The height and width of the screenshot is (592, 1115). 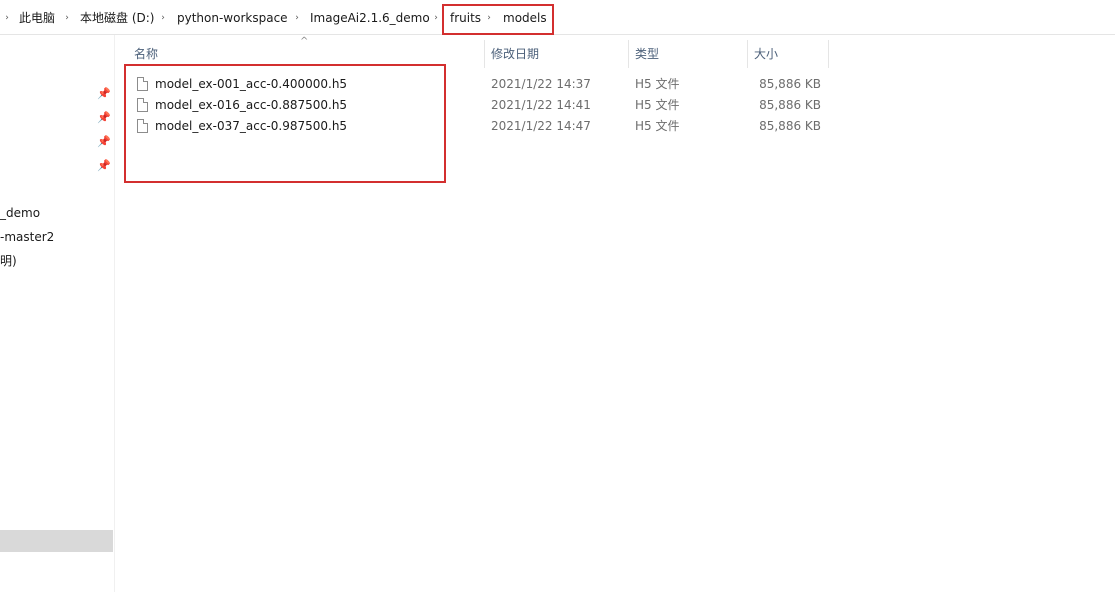 What do you see at coordinates (57, 313) in the screenshot?
I see `navigation-pane: 📌 📌 📌 📌 _demo -master2 明)` at bounding box center [57, 313].